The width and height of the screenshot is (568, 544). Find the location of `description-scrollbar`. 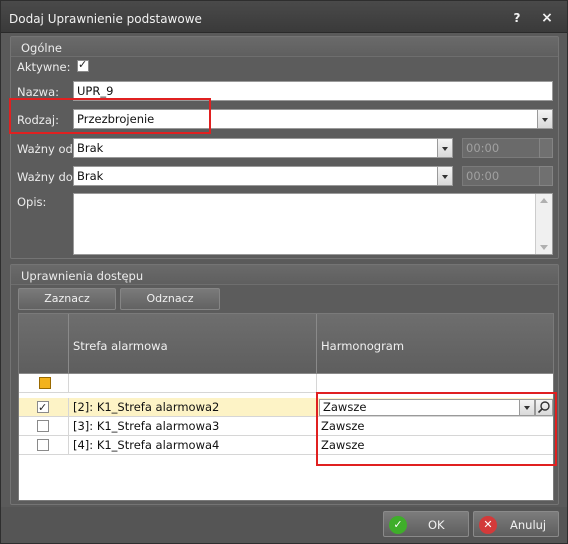

description-scrollbar is located at coordinates (543, 224).